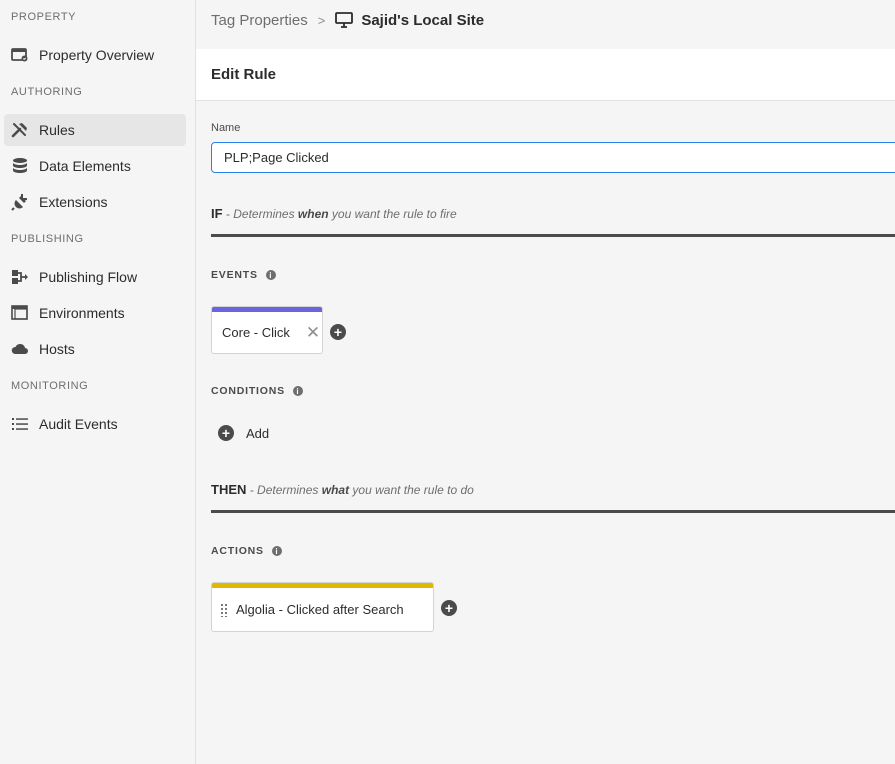 The height and width of the screenshot is (764, 895). What do you see at coordinates (243, 433) in the screenshot?
I see `add-condition-button: + Add` at bounding box center [243, 433].